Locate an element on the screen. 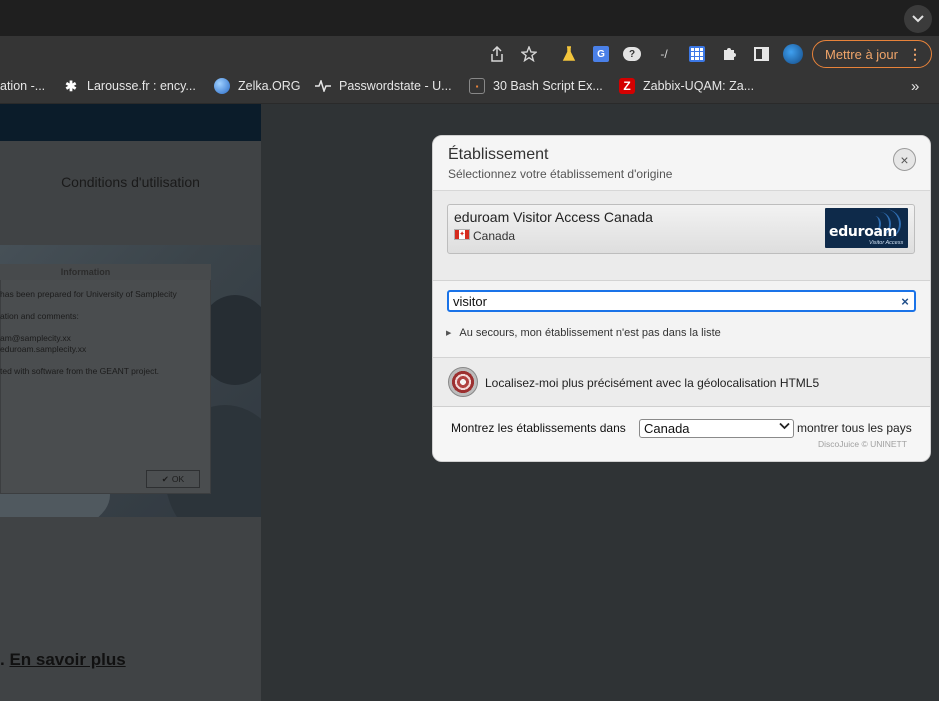  dialog-title: Établissement is located at coordinates (498, 154).